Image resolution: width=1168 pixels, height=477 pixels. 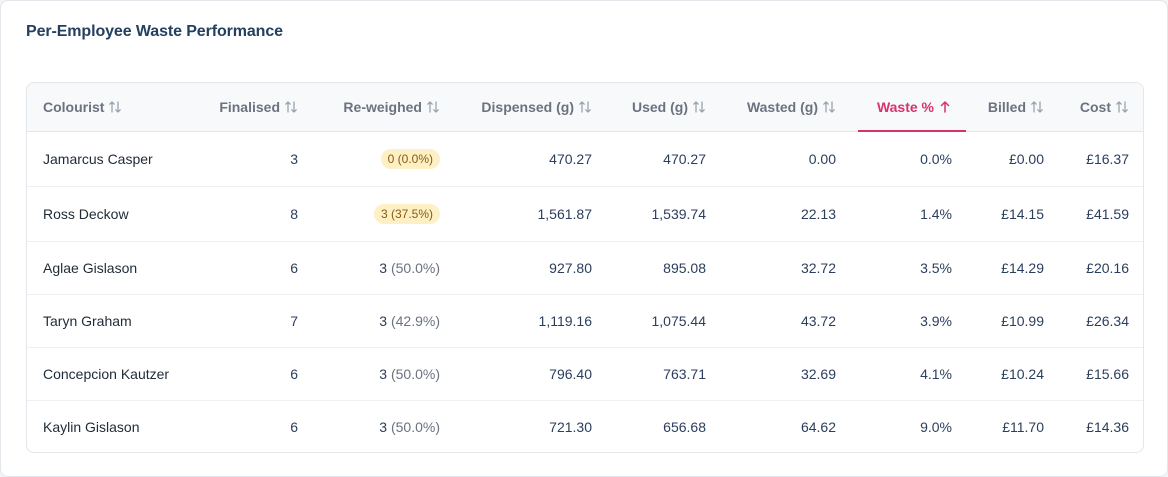 What do you see at coordinates (294, 158) in the screenshot?
I see `cell-finalised: 3` at bounding box center [294, 158].